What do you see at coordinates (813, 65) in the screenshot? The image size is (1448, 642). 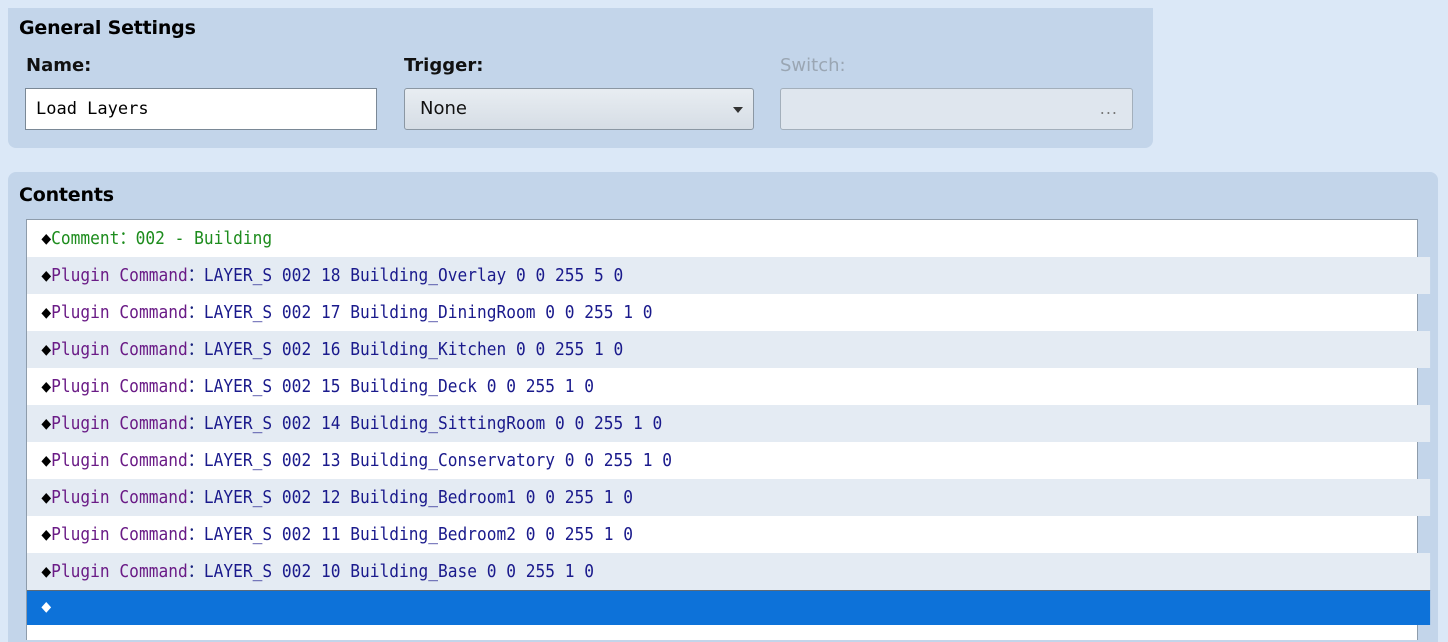 I see `switch-label: Switch:` at bounding box center [813, 65].